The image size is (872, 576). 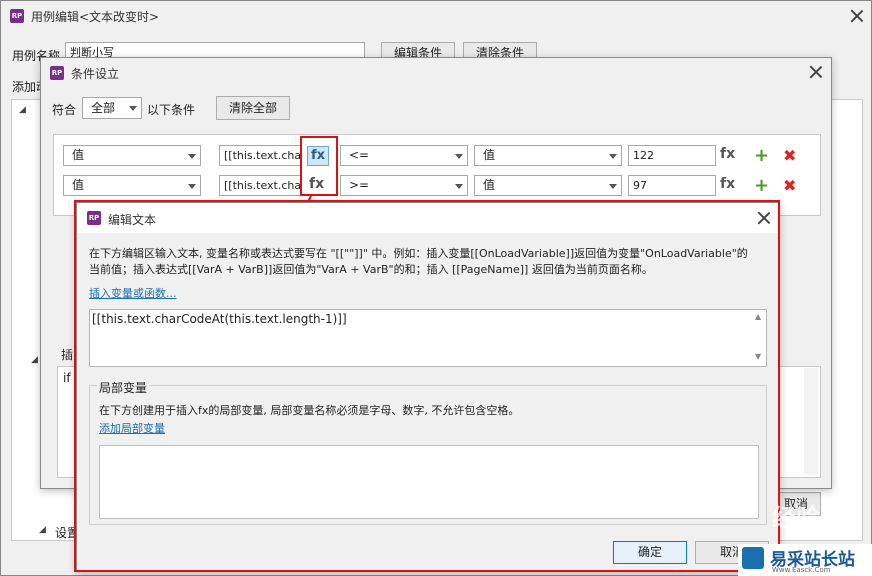 What do you see at coordinates (753, 558) in the screenshot?
I see `easck-logo-icon` at bounding box center [753, 558].